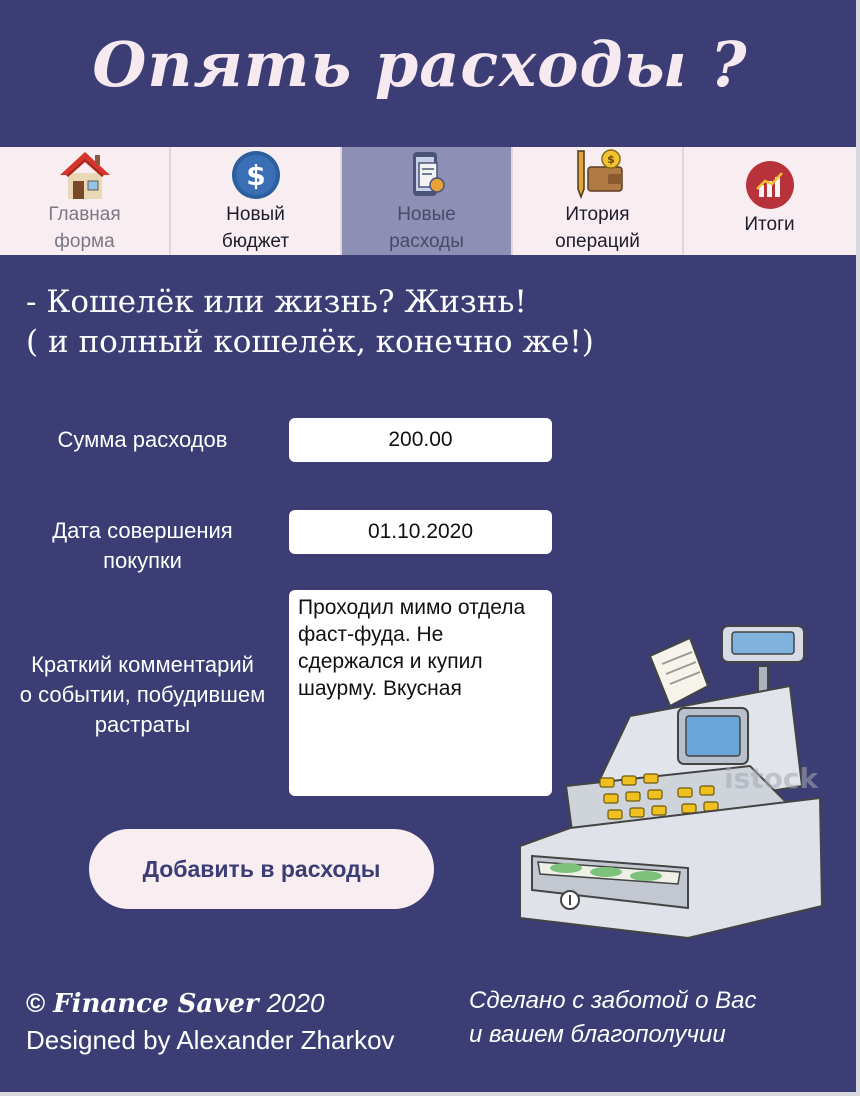 This screenshot has width=860, height=1096. I want to click on nav-results: Итоги, so click(769, 201).